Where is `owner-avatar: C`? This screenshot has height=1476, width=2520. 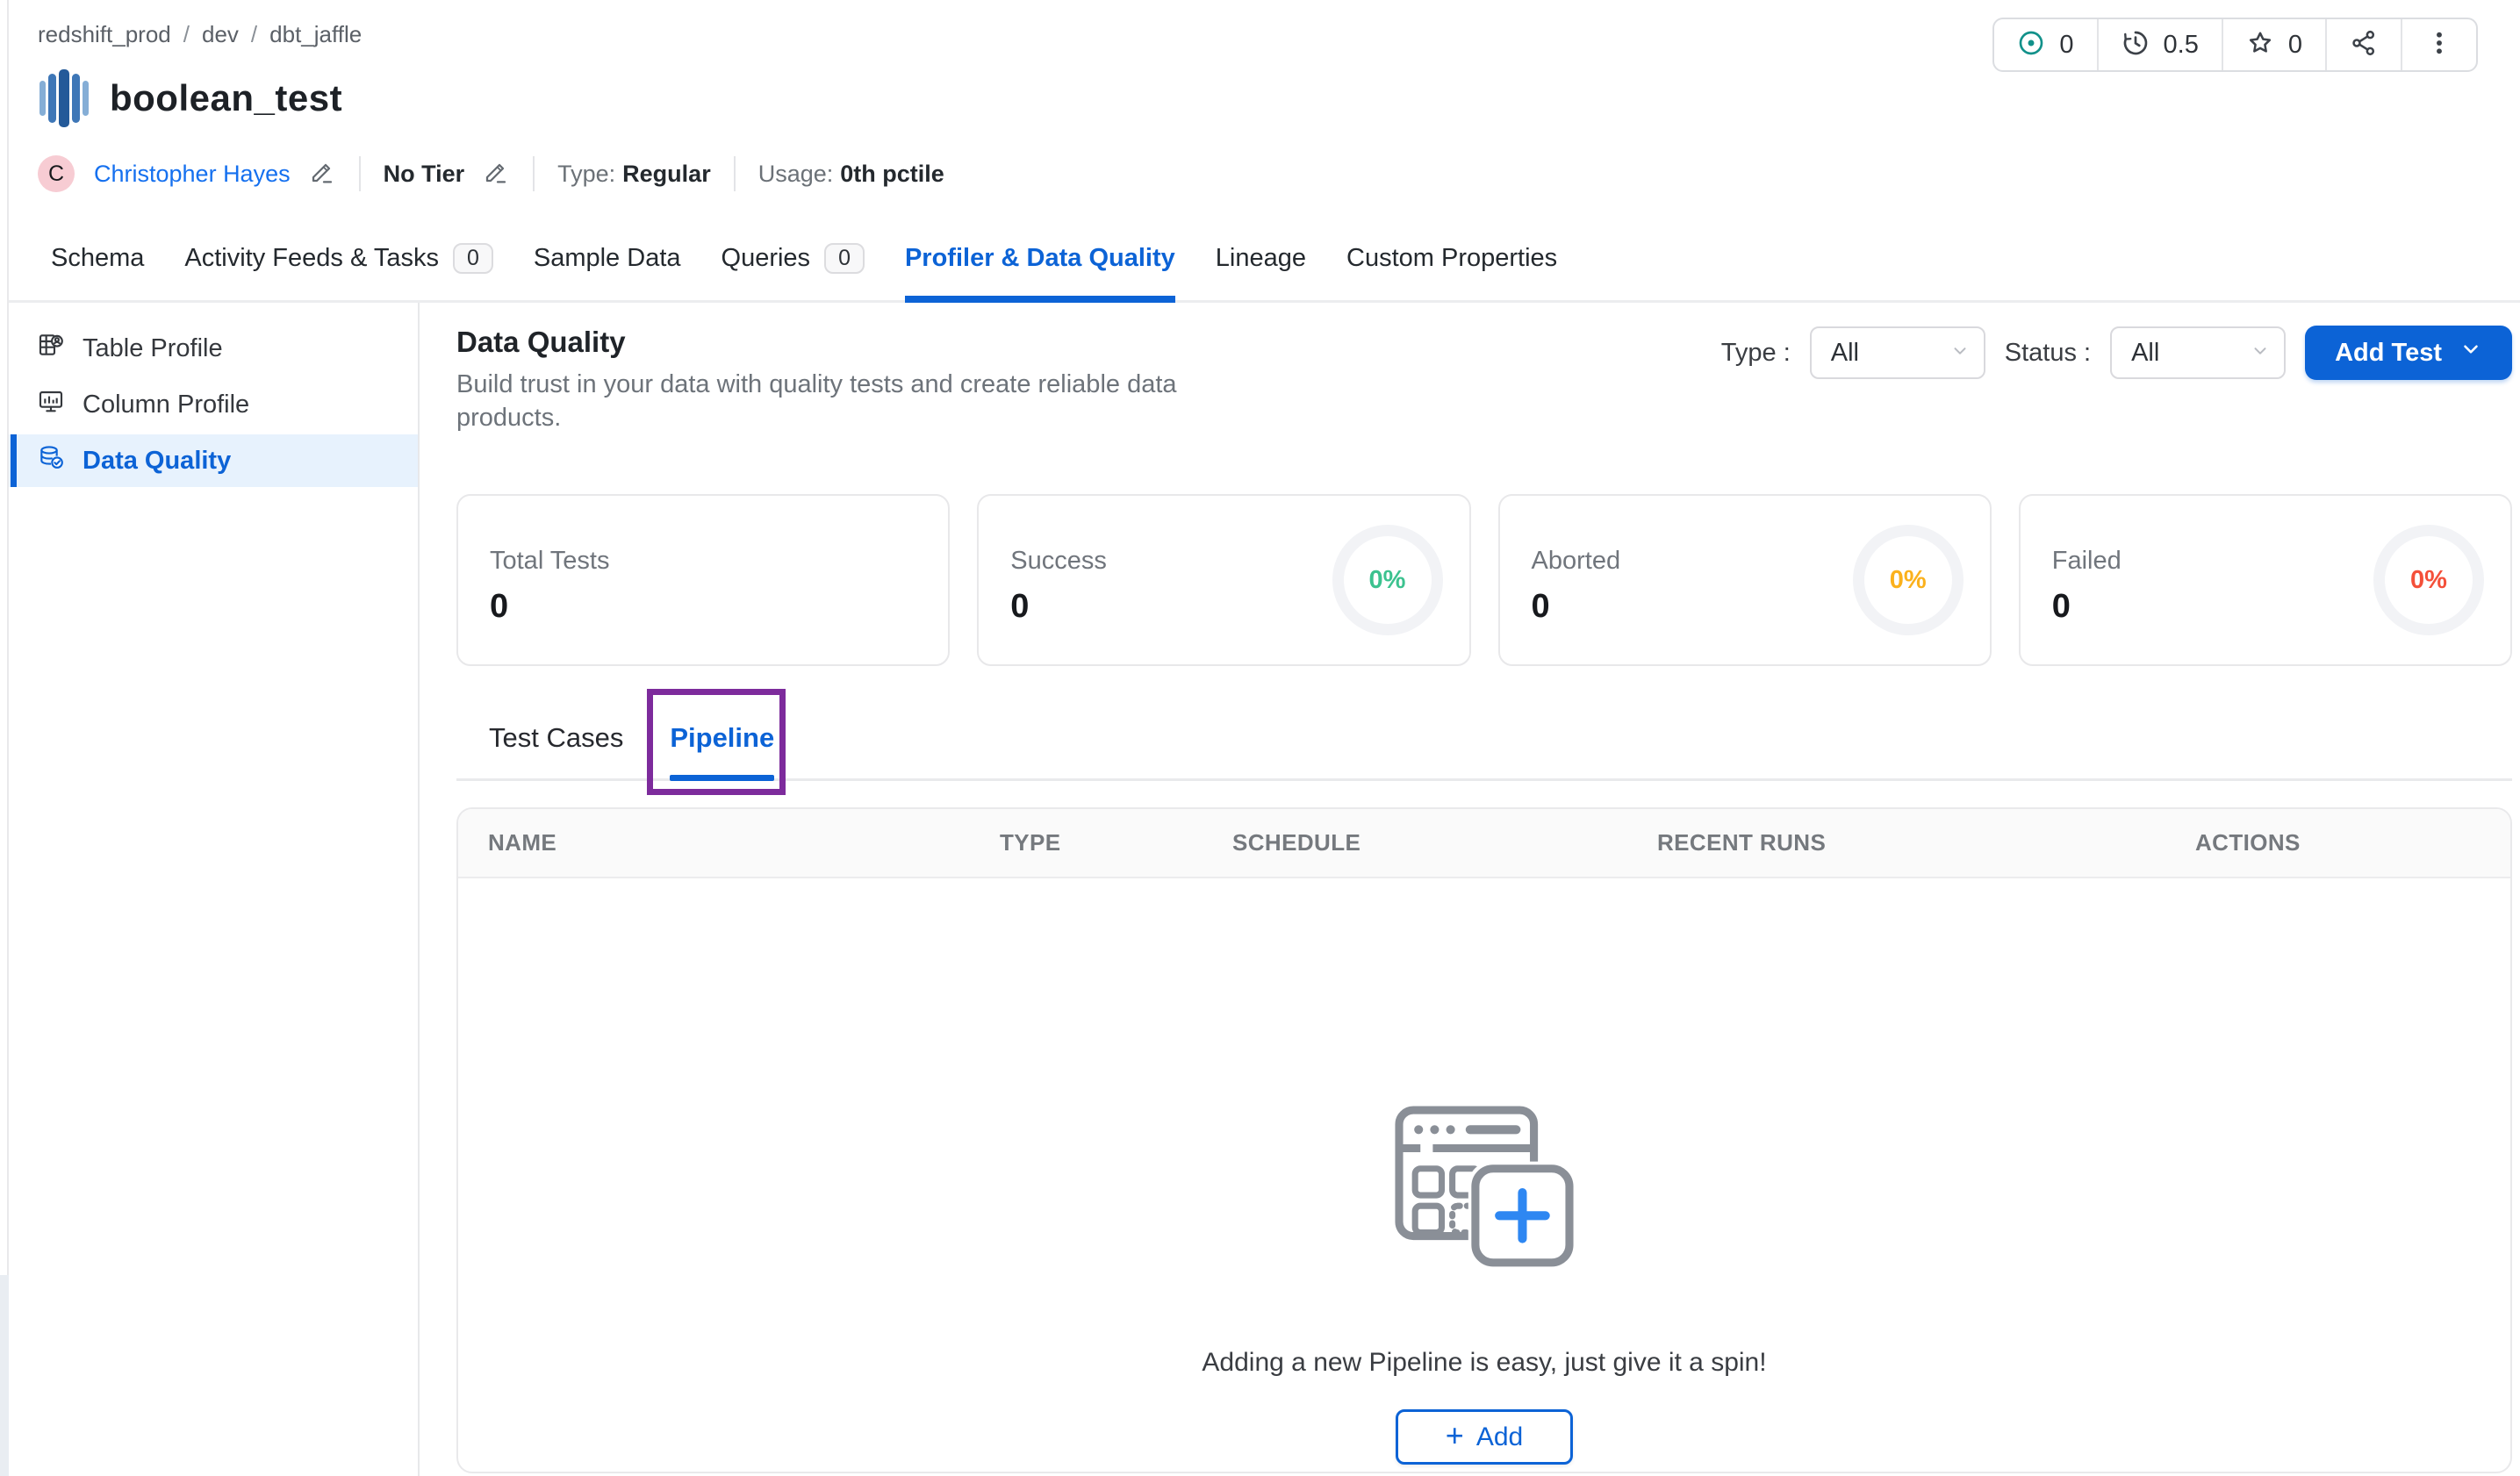 owner-avatar: C is located at coordinates (56, 173).